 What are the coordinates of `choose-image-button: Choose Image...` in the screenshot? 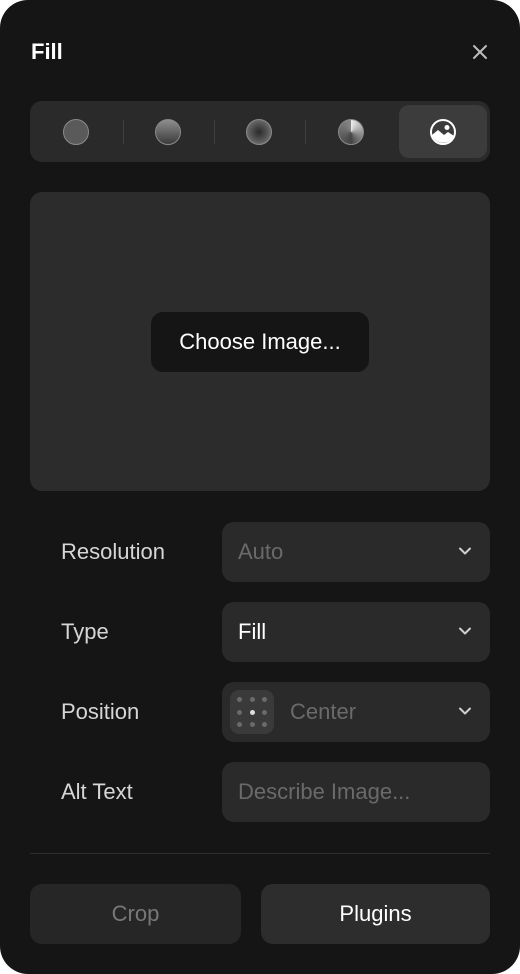 It's located at (260, 342).